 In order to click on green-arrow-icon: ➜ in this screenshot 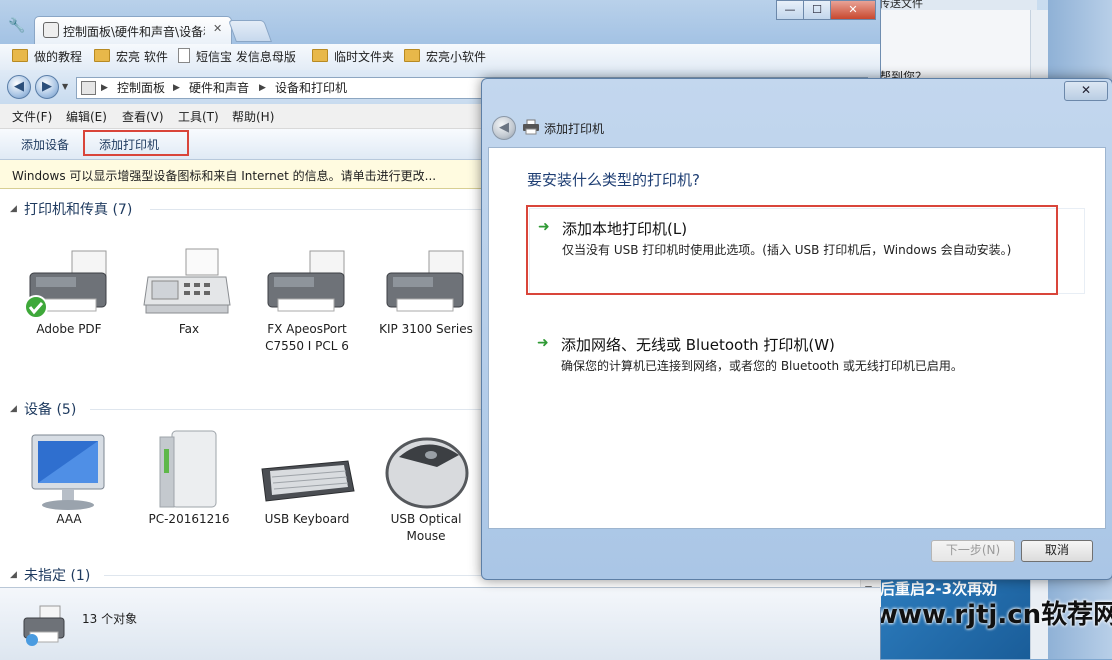, I will do `click(543, 343)`.